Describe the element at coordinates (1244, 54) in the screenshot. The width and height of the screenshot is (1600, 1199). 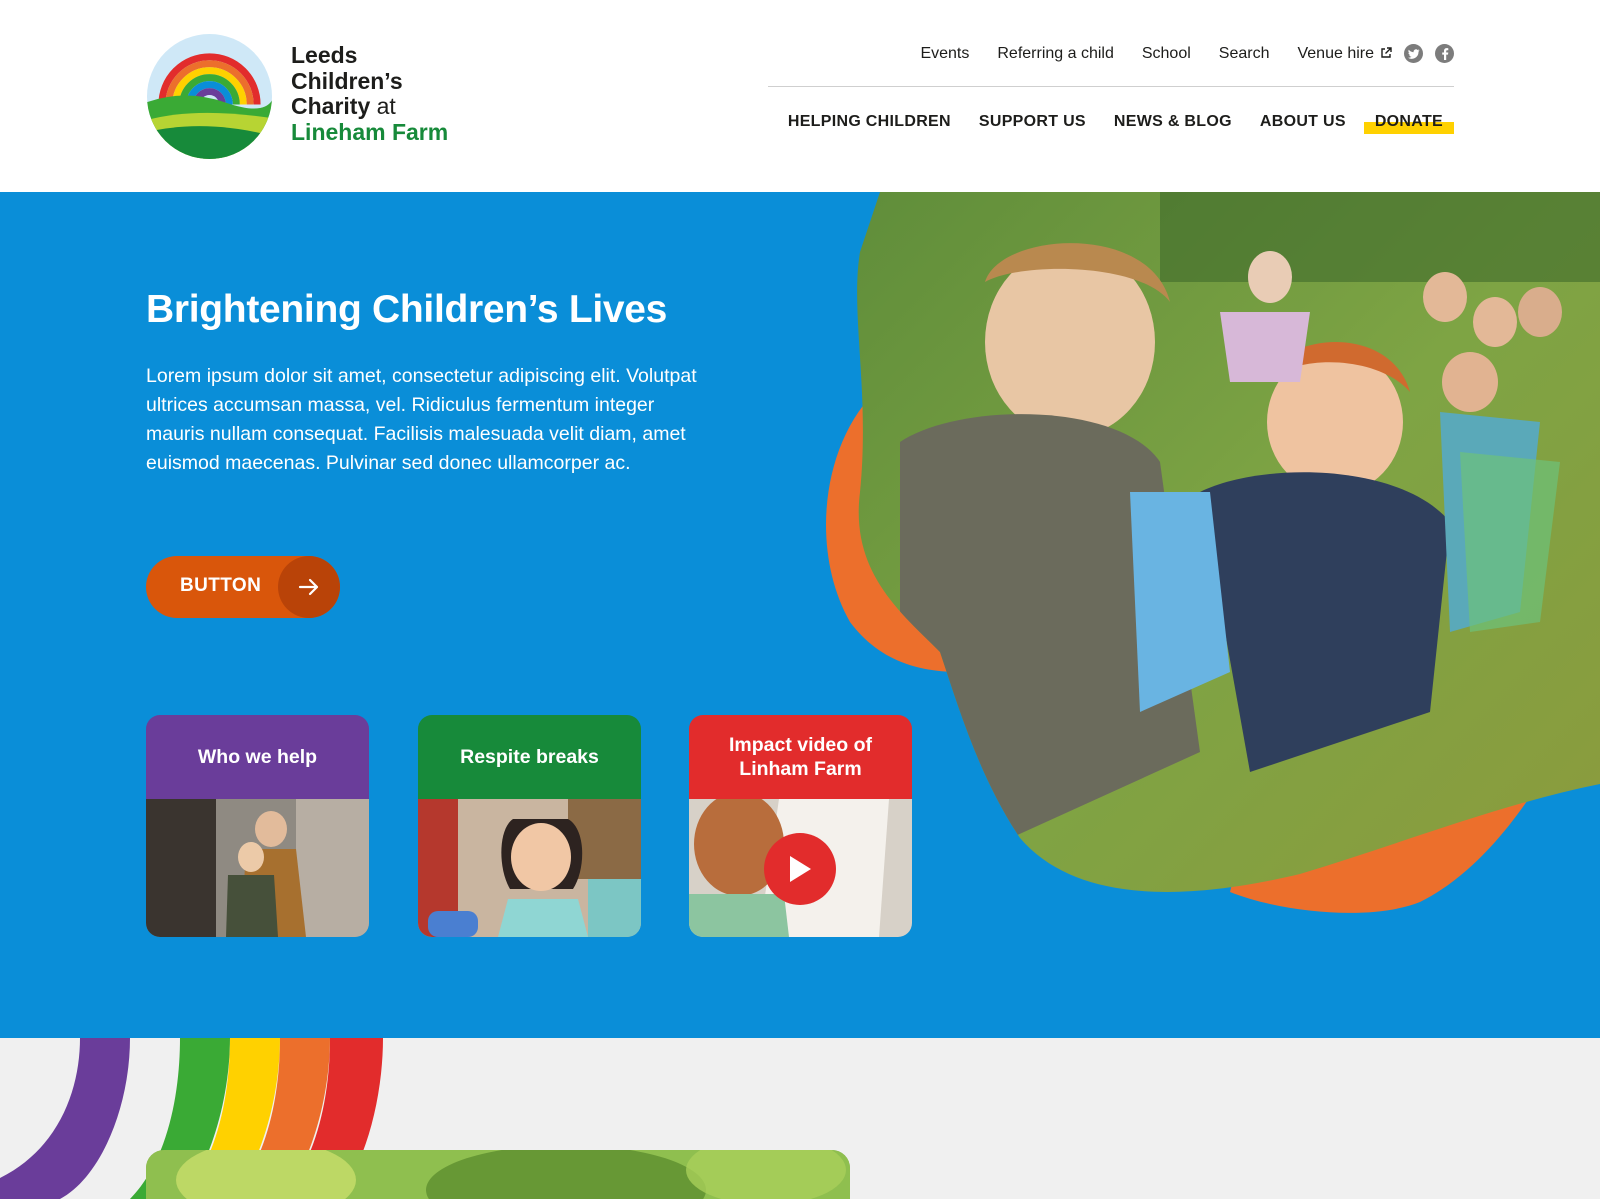
I see `nav-search: Search` at that location.